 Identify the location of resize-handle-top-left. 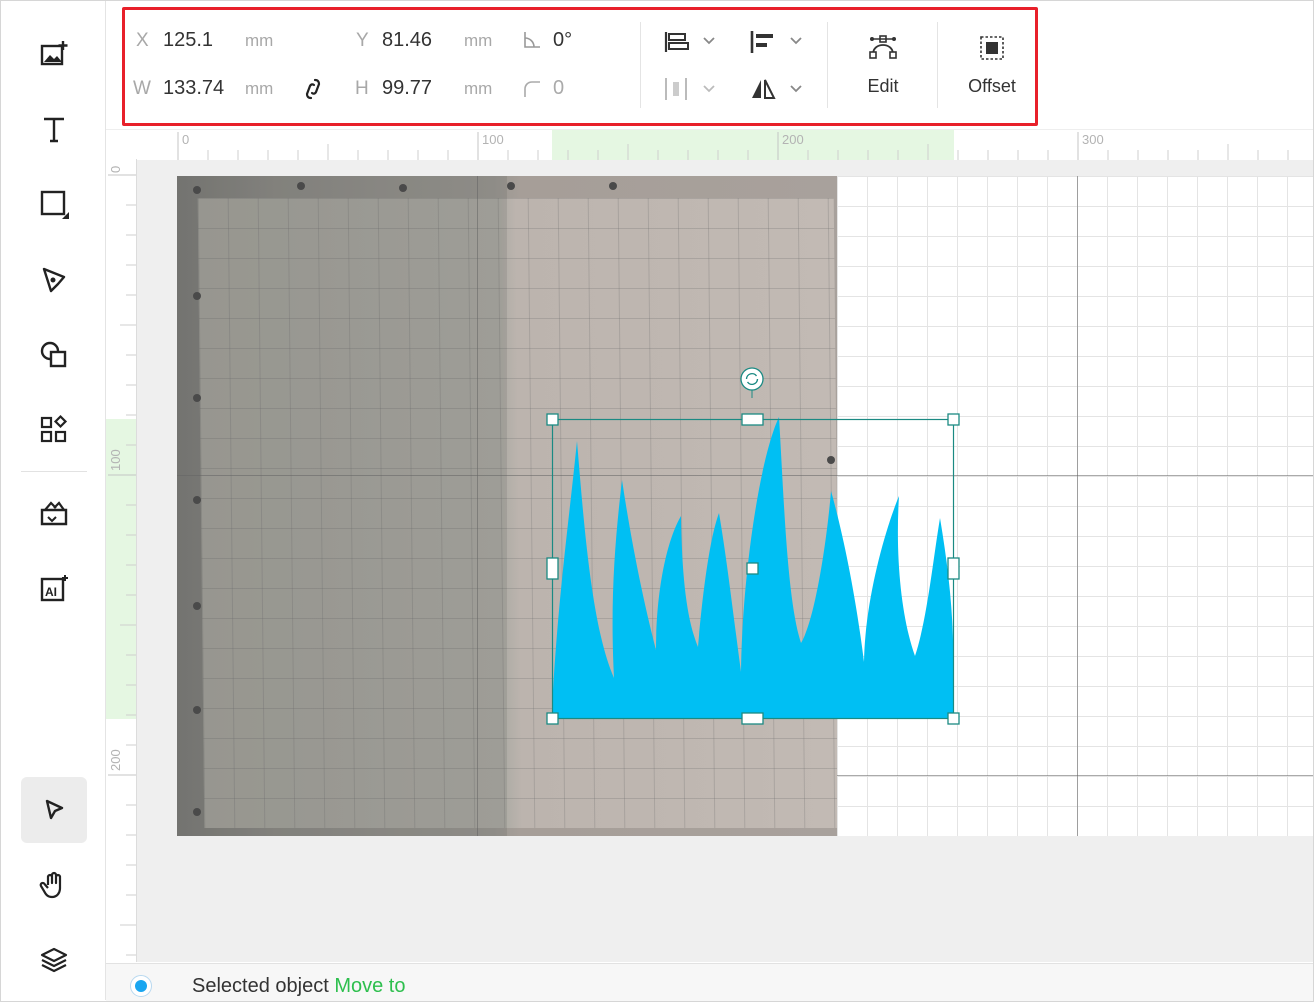
(552, 419).